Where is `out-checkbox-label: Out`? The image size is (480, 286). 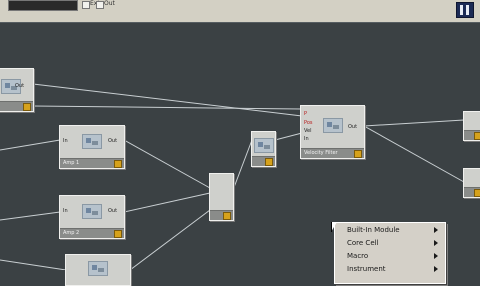 out-checkbox-label: Out is located at coordinates (109, 3).